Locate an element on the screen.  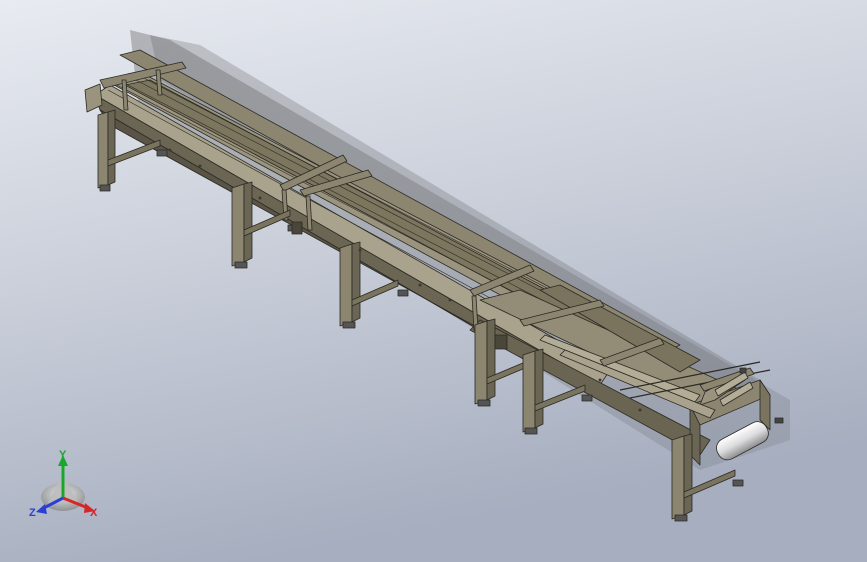
triad-z-label: Z is located at coordinates (32, 513).